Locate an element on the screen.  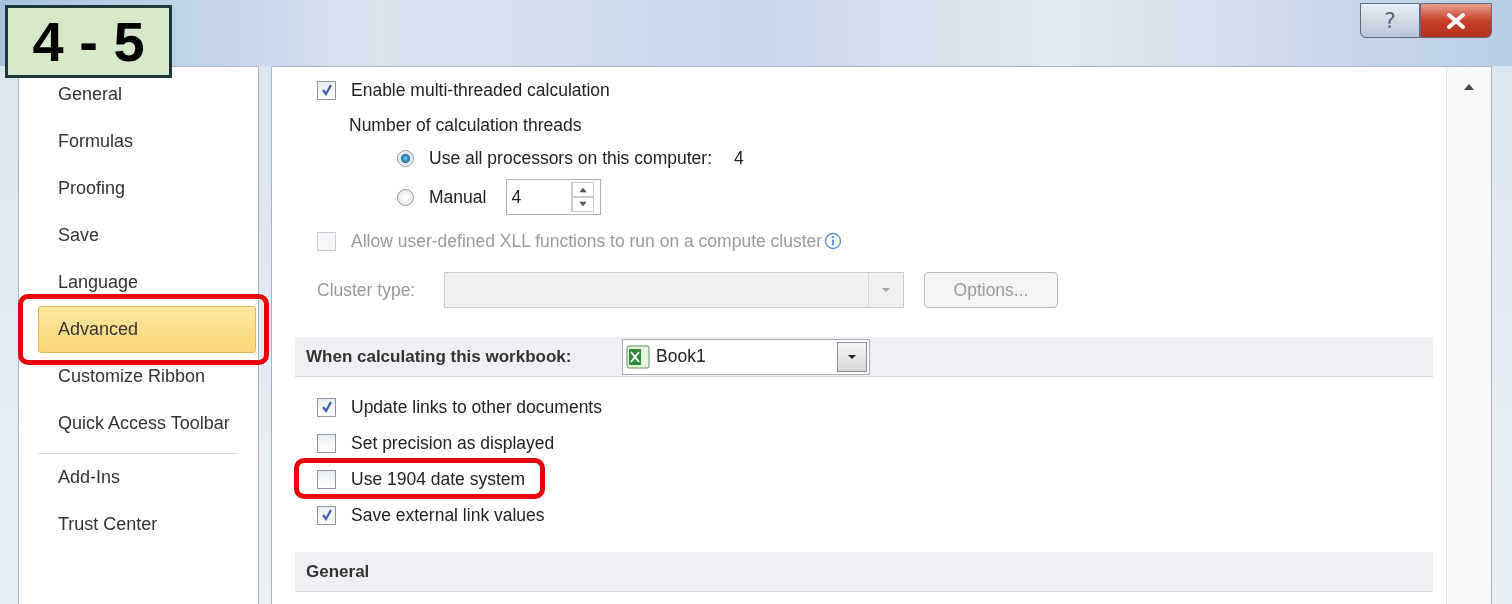
processor-count: 4 is located at coordinates (739, 158).